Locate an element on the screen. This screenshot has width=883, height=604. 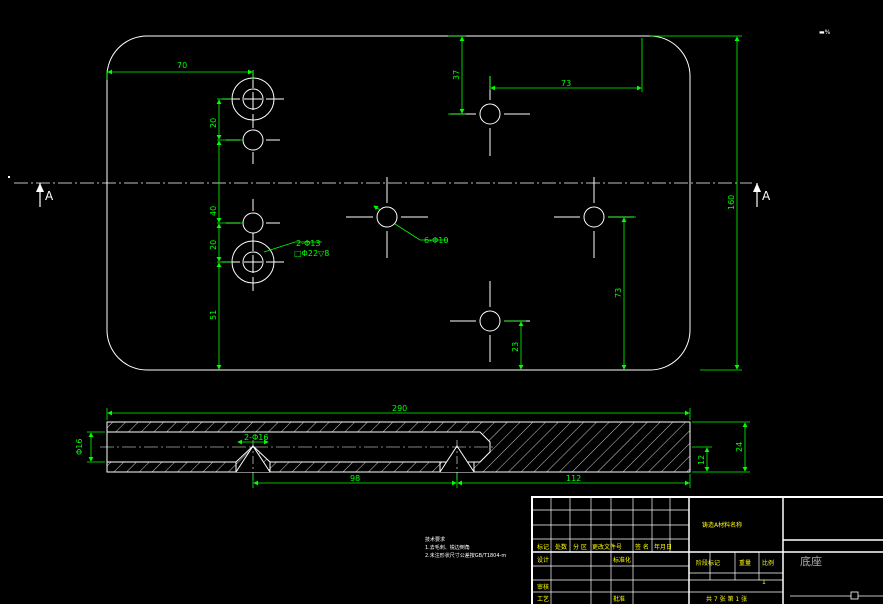
svg-text: 批准 is located at coordinates (619, 599).